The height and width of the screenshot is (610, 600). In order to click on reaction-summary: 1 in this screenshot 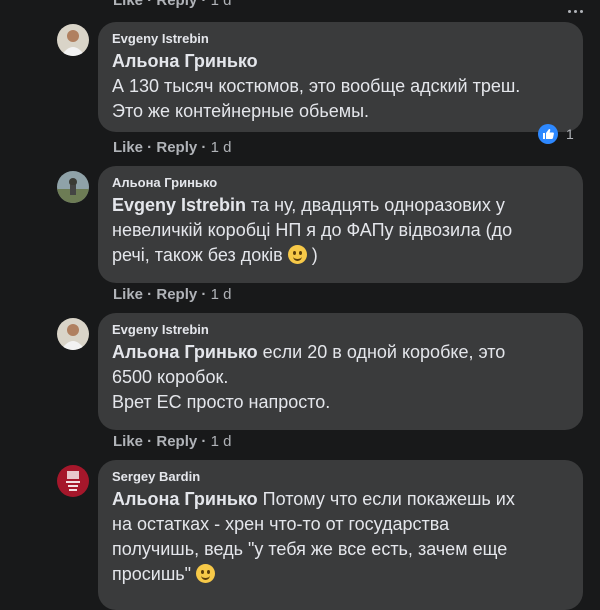, I will do `click(556, 135)`.